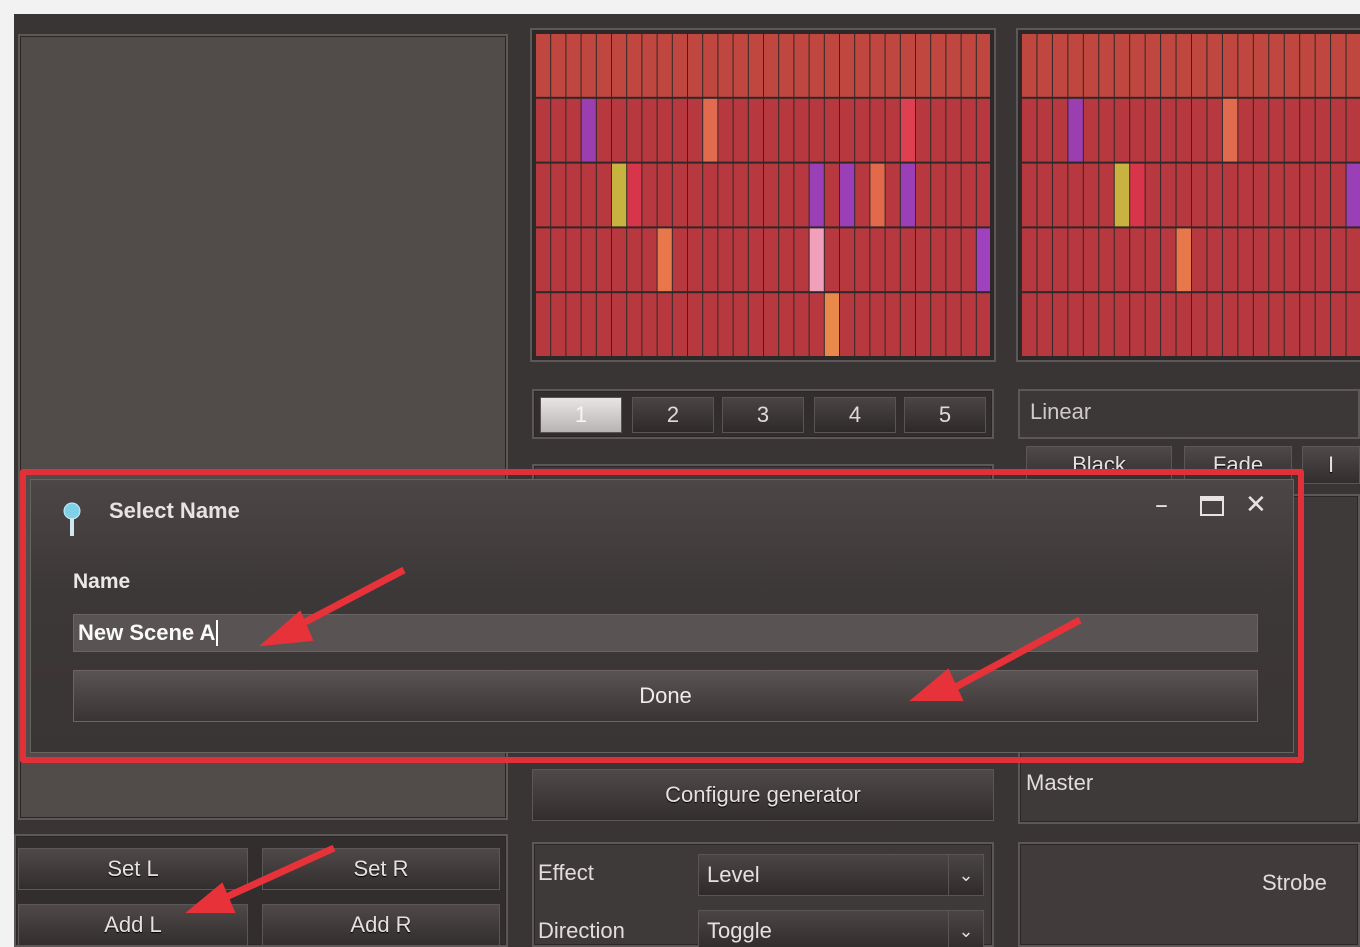 This screenshot has height=947, width=1360. What do you see at coordinates (841, 875) in the screenshot?
I see `effect-select: Level ⌄` at bounding box center [841, 875].